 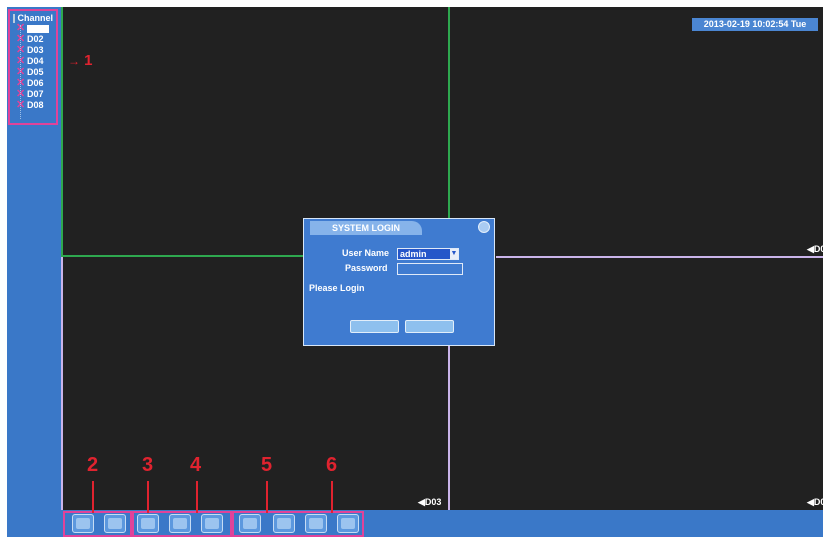 What do you see at coordinates (38, 28) in the screenshot?
I see `channel-label-selected` at bounding box center [38, 28].